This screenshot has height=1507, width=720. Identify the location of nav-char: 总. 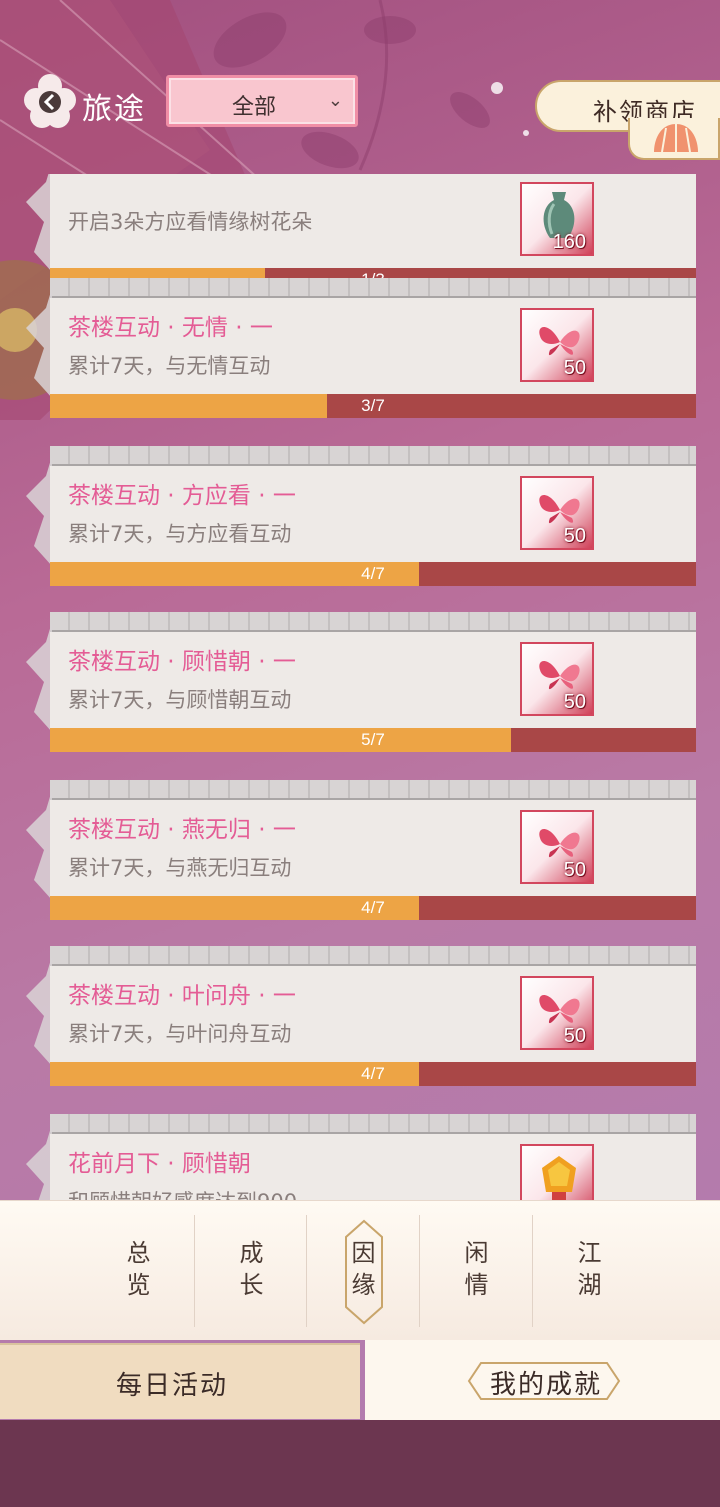
(138, 1253).